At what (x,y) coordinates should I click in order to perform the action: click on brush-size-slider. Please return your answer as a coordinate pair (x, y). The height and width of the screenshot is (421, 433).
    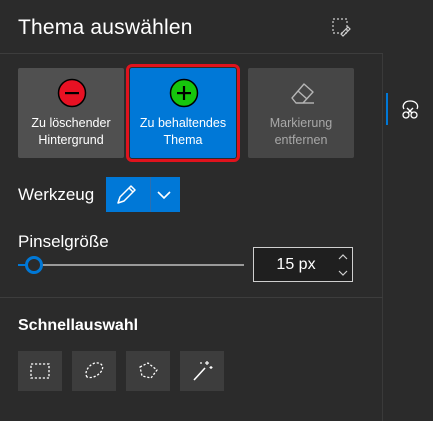
    Looking at the image, I should click on (131, 265).